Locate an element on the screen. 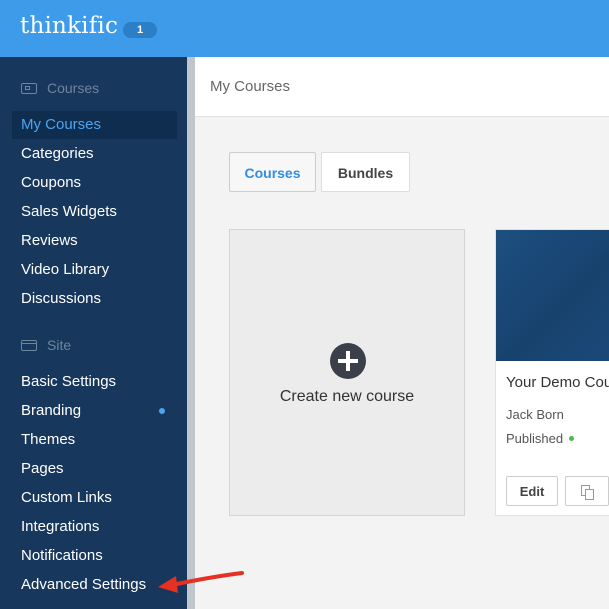 The width and height of the screenshot is (609, 609). sidebar-section-courses: Courses is located at coordinates (60, 88).